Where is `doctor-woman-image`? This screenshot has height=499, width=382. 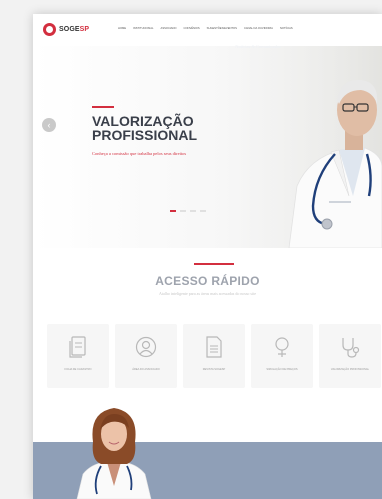 doctor-woman-image is located at coordinates (114, 453).